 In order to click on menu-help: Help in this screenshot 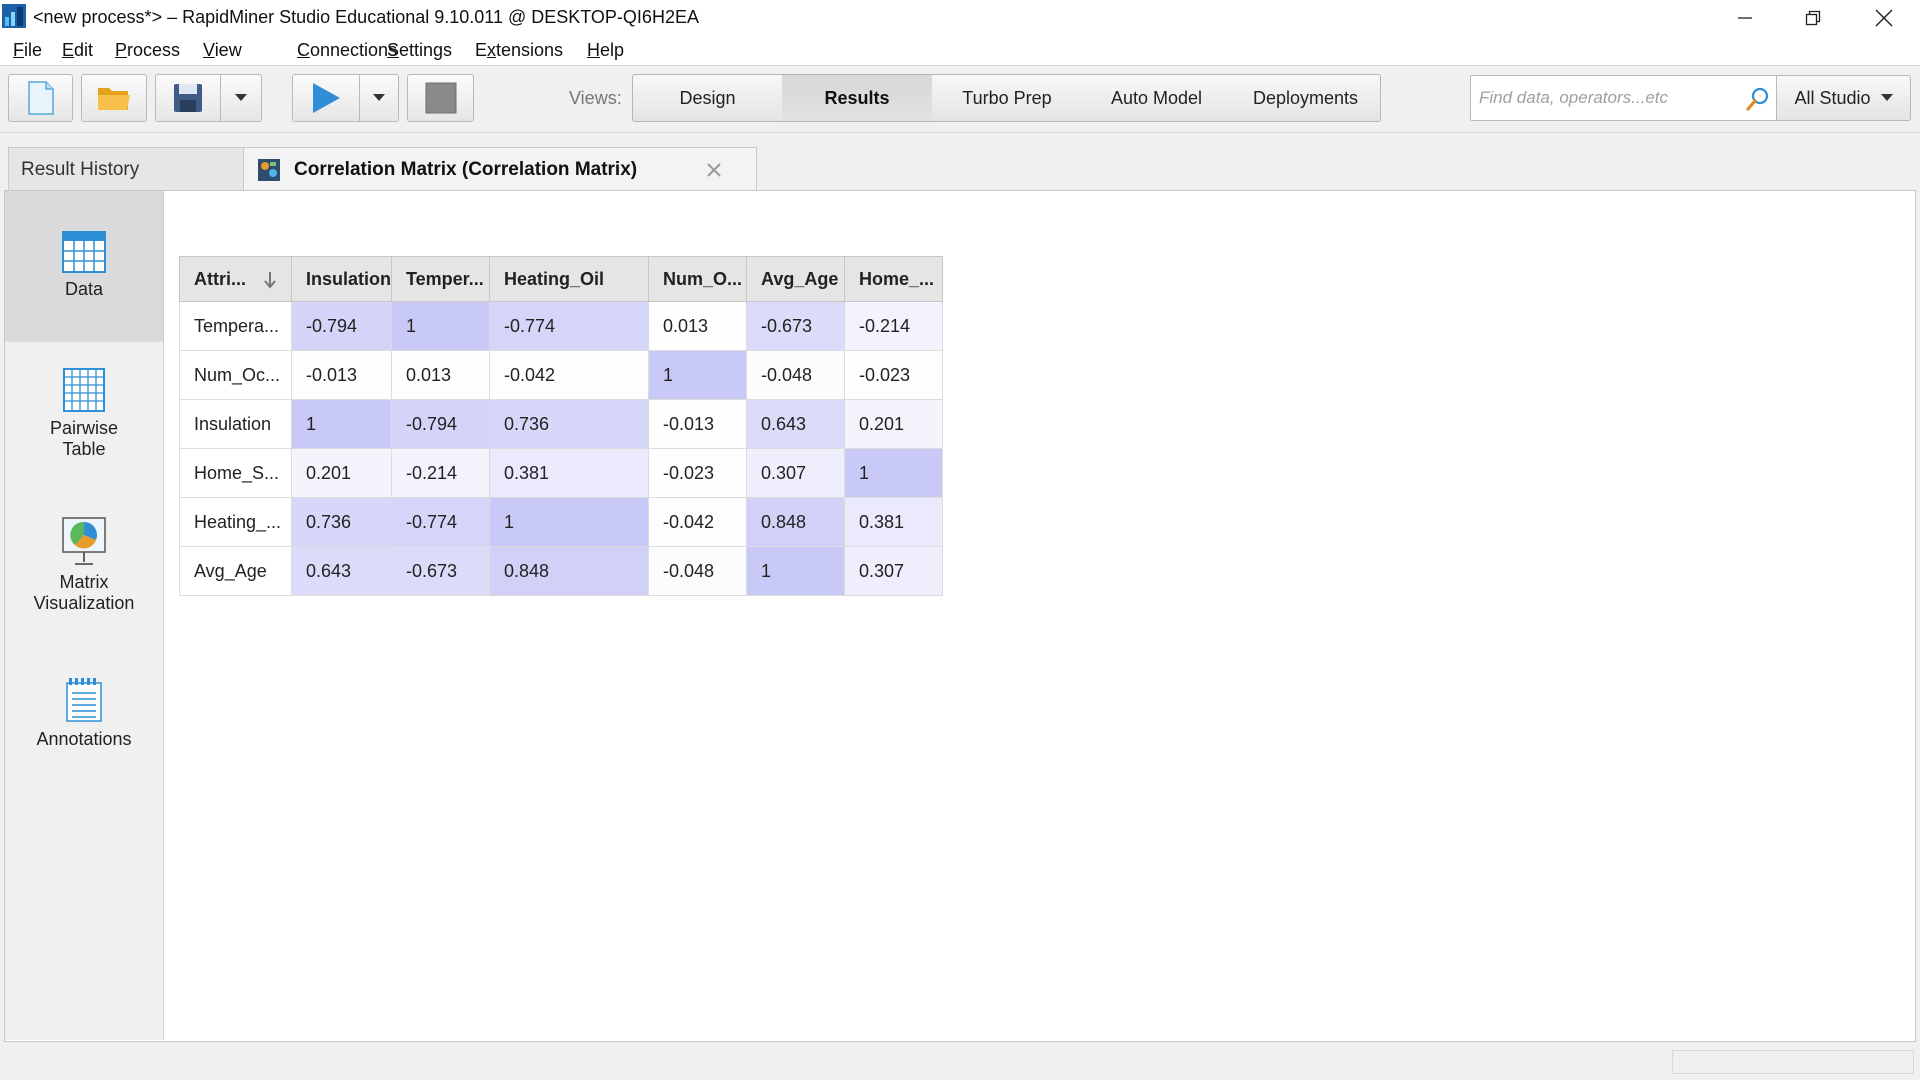, I will do `click(605, 50)`.